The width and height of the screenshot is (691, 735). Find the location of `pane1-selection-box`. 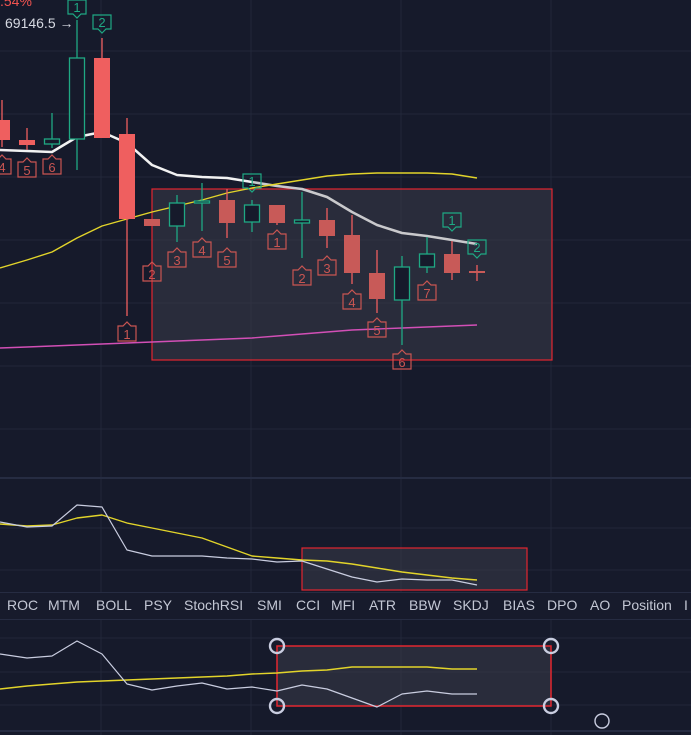

pane1-selection-box is located at coordinates (414, 569).